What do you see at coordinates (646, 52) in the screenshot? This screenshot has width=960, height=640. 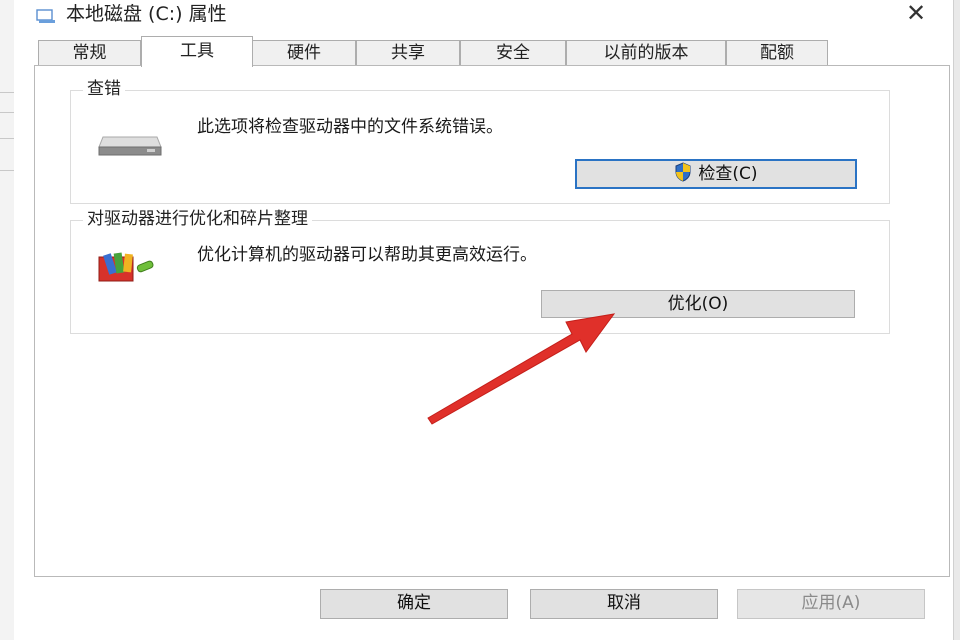 I see `tab-previous-versions: 以前的版本` at bounding box center [646, 52].